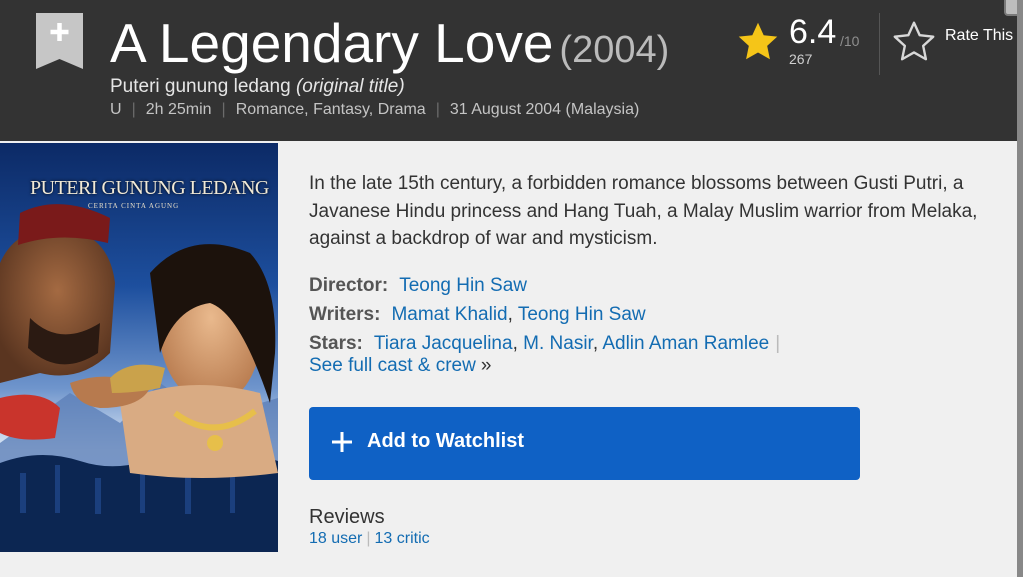 This screenshot has width=1023, height=577. What do you see at coordinates (800, 59) in the screenshot?
I see `rating-count: 267` at bounding box center [800, 59].